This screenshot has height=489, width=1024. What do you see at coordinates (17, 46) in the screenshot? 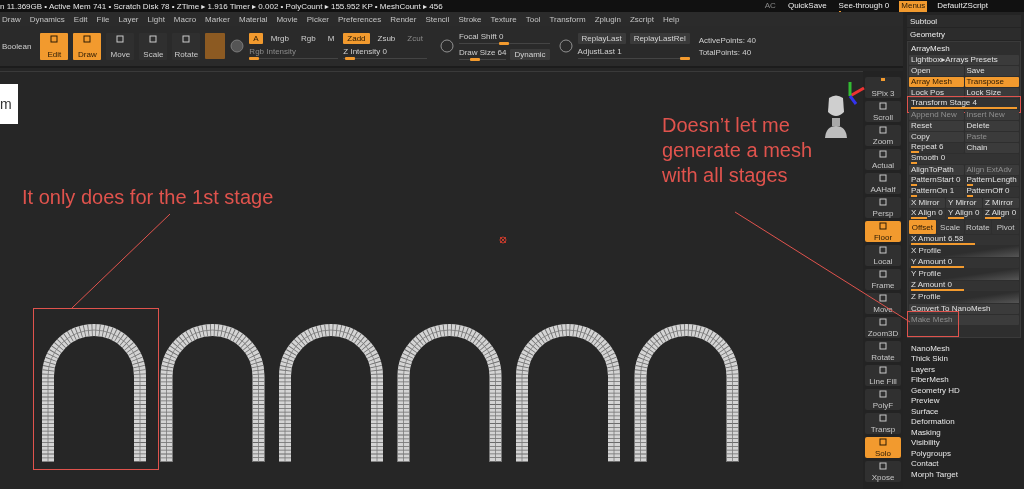
I see `boolean-label: Boolean` at bounding box center [17, 46].